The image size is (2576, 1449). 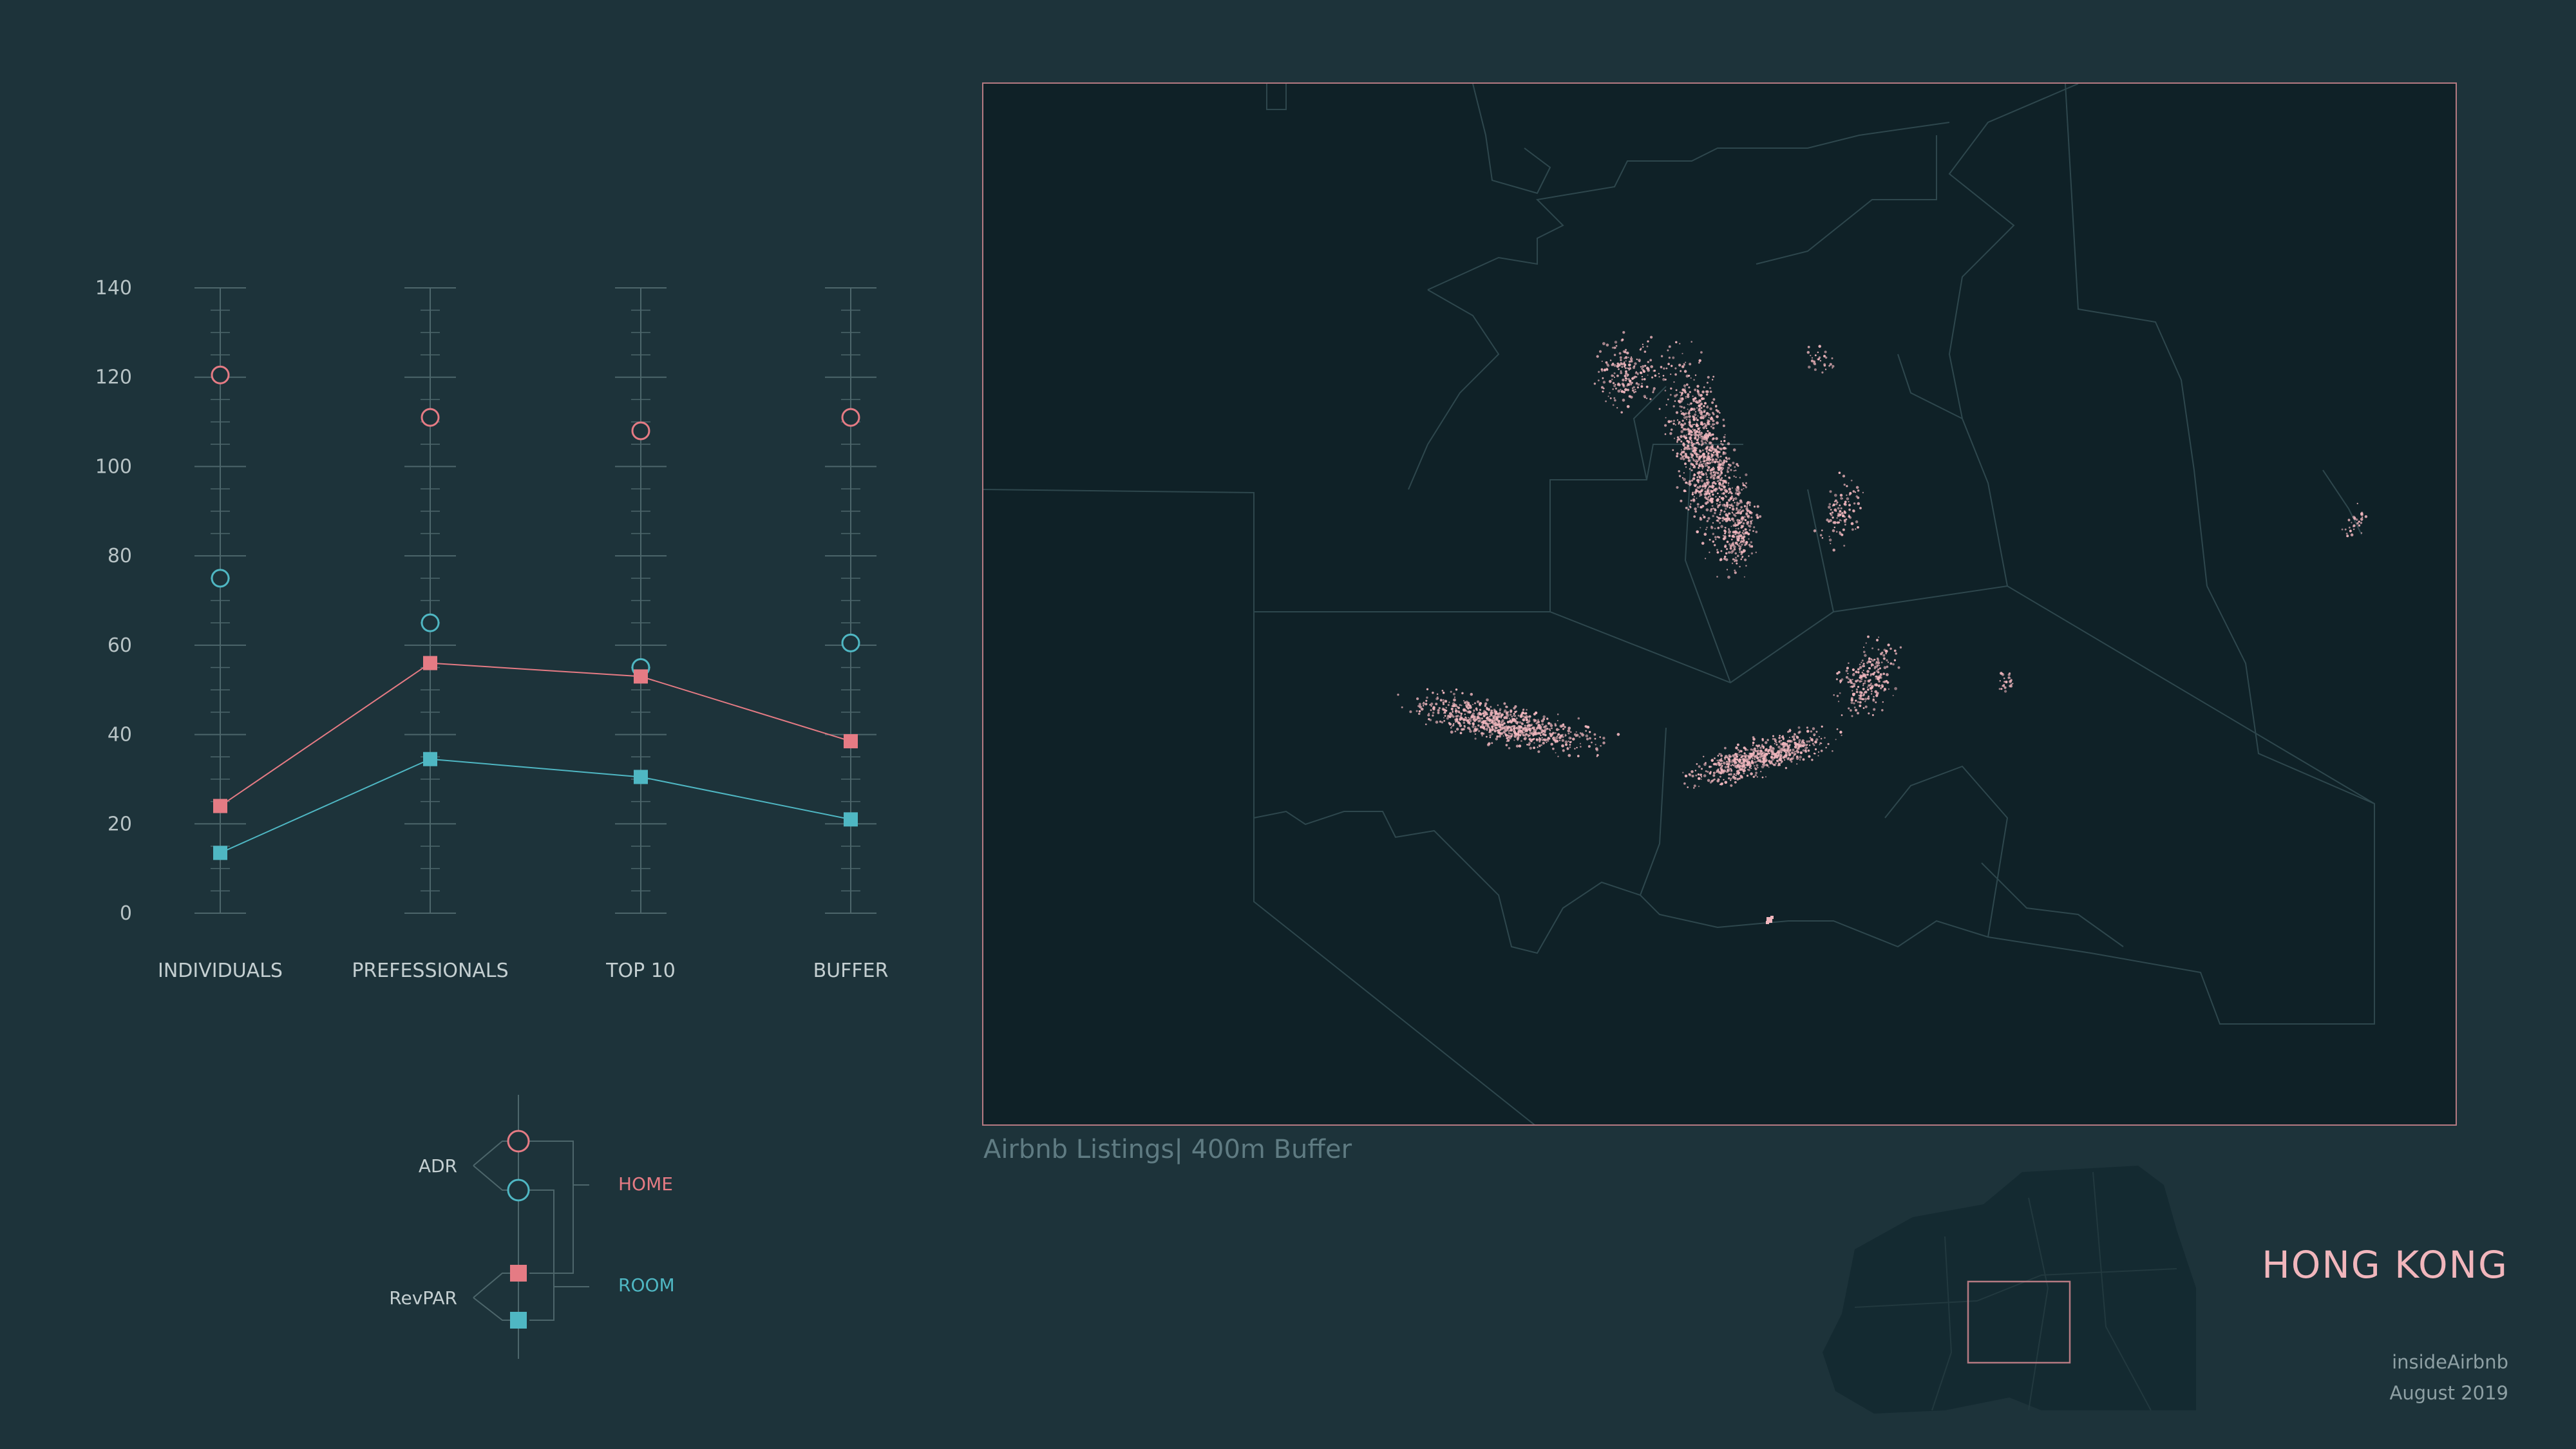 I want to click on data-point-square, so click(x=851, y=819).